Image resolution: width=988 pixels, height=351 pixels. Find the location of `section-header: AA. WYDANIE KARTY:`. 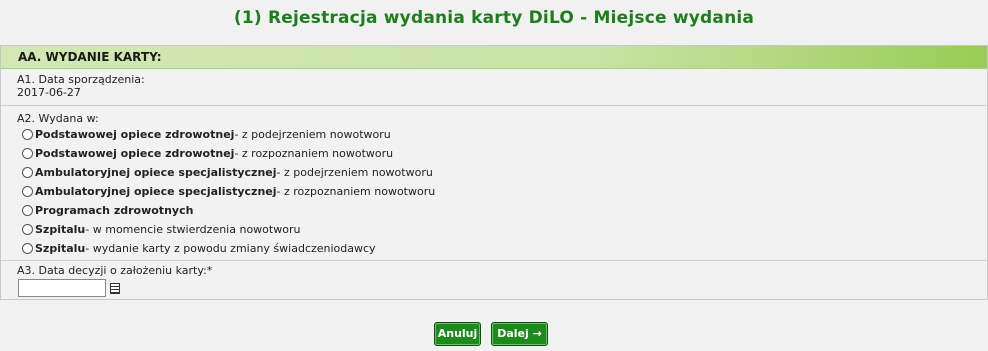

section-header: AA. WYDANIE KARTY: is located at coordinates (494, 57).